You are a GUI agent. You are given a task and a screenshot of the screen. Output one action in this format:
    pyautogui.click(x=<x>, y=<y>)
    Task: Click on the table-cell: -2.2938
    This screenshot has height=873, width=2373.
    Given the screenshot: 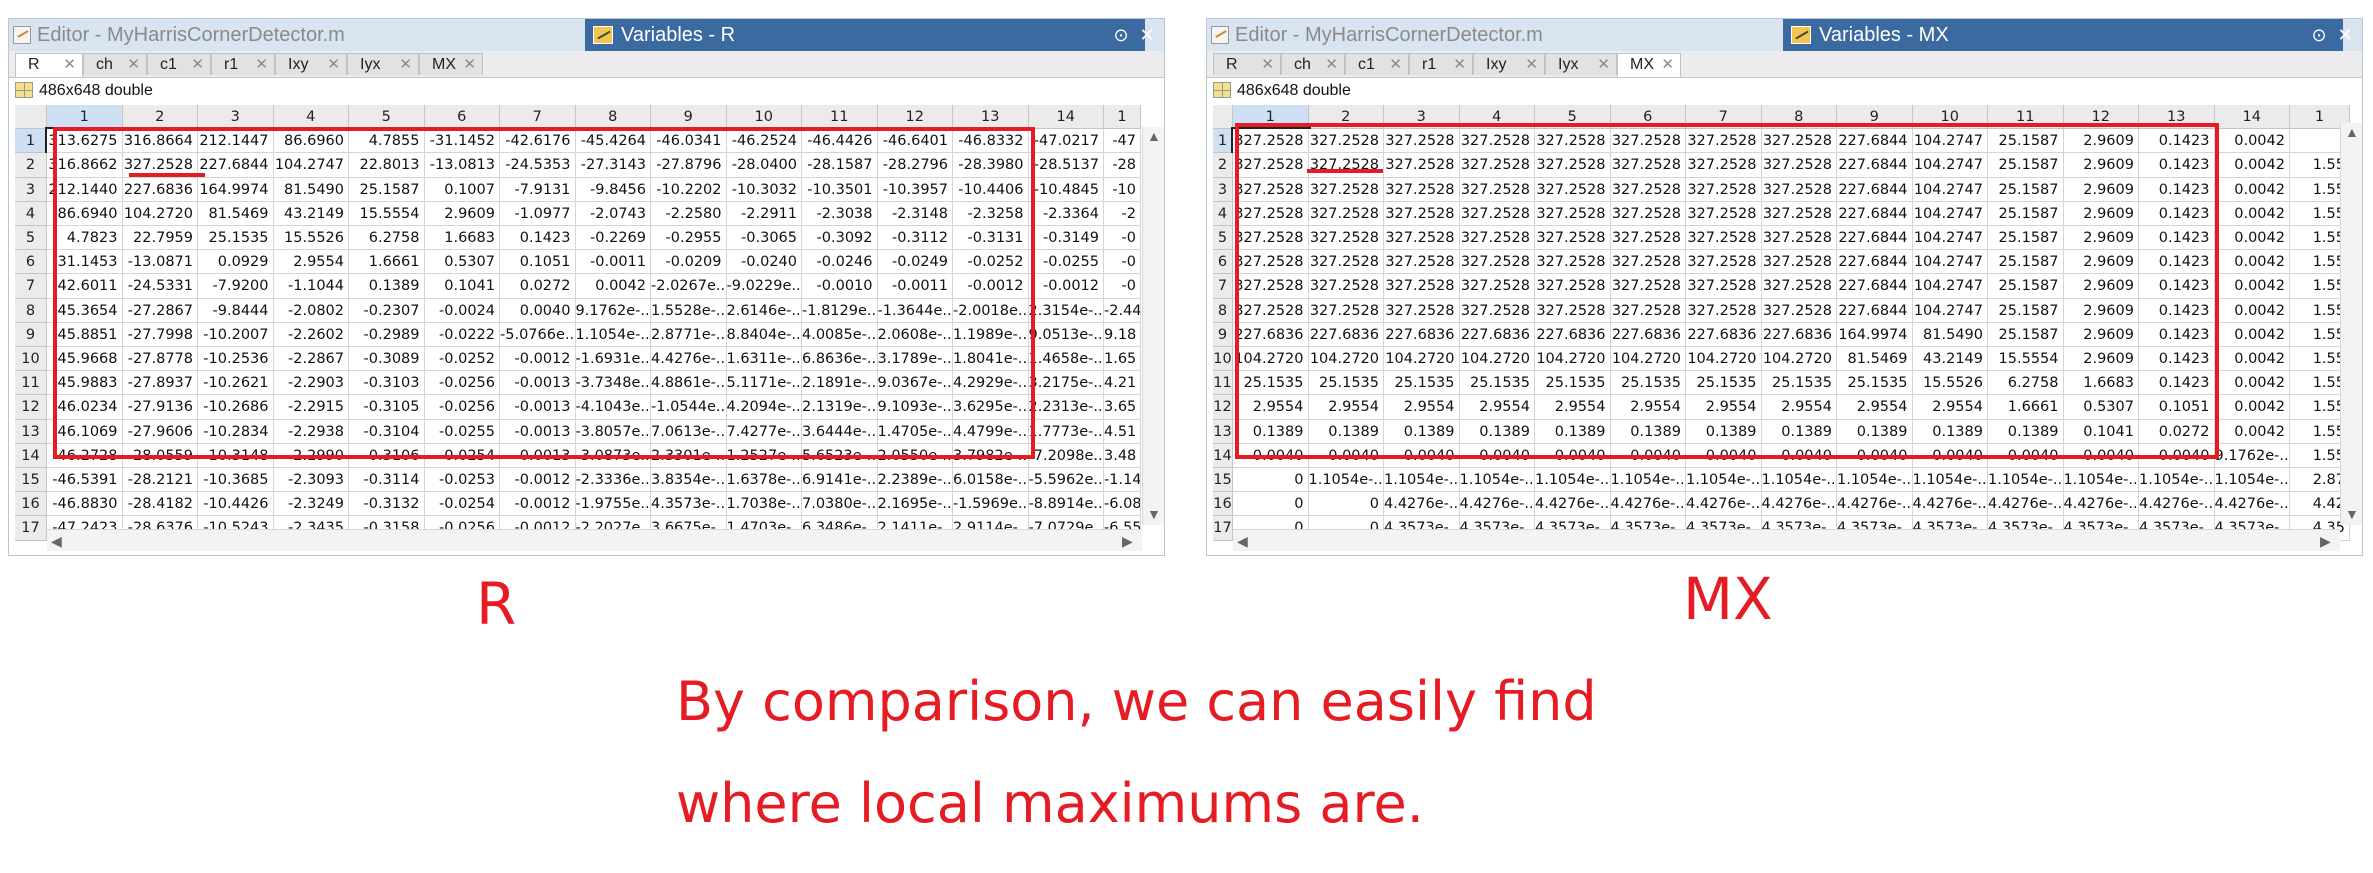 What is the action you would take?
    pyautogui.click(x=311, y=431)
    